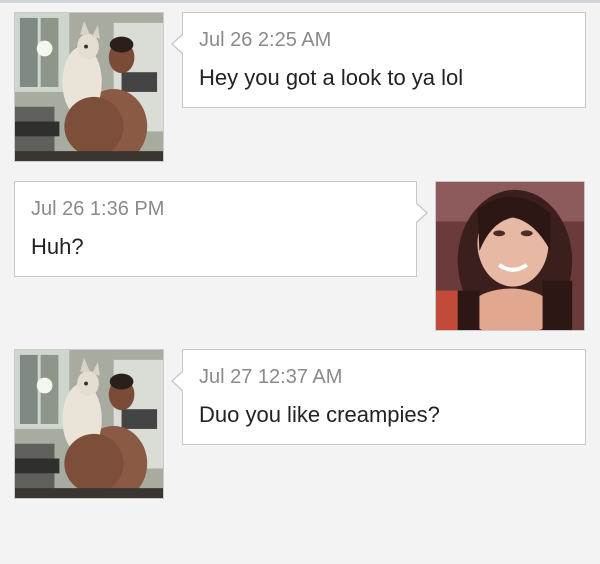 The height and width of the screenshot is (564, 600). Describe the element at coordinates (98, 209) in the screenshot. I see `message-timestamp: Jul 26 1:36 PM` at that location.